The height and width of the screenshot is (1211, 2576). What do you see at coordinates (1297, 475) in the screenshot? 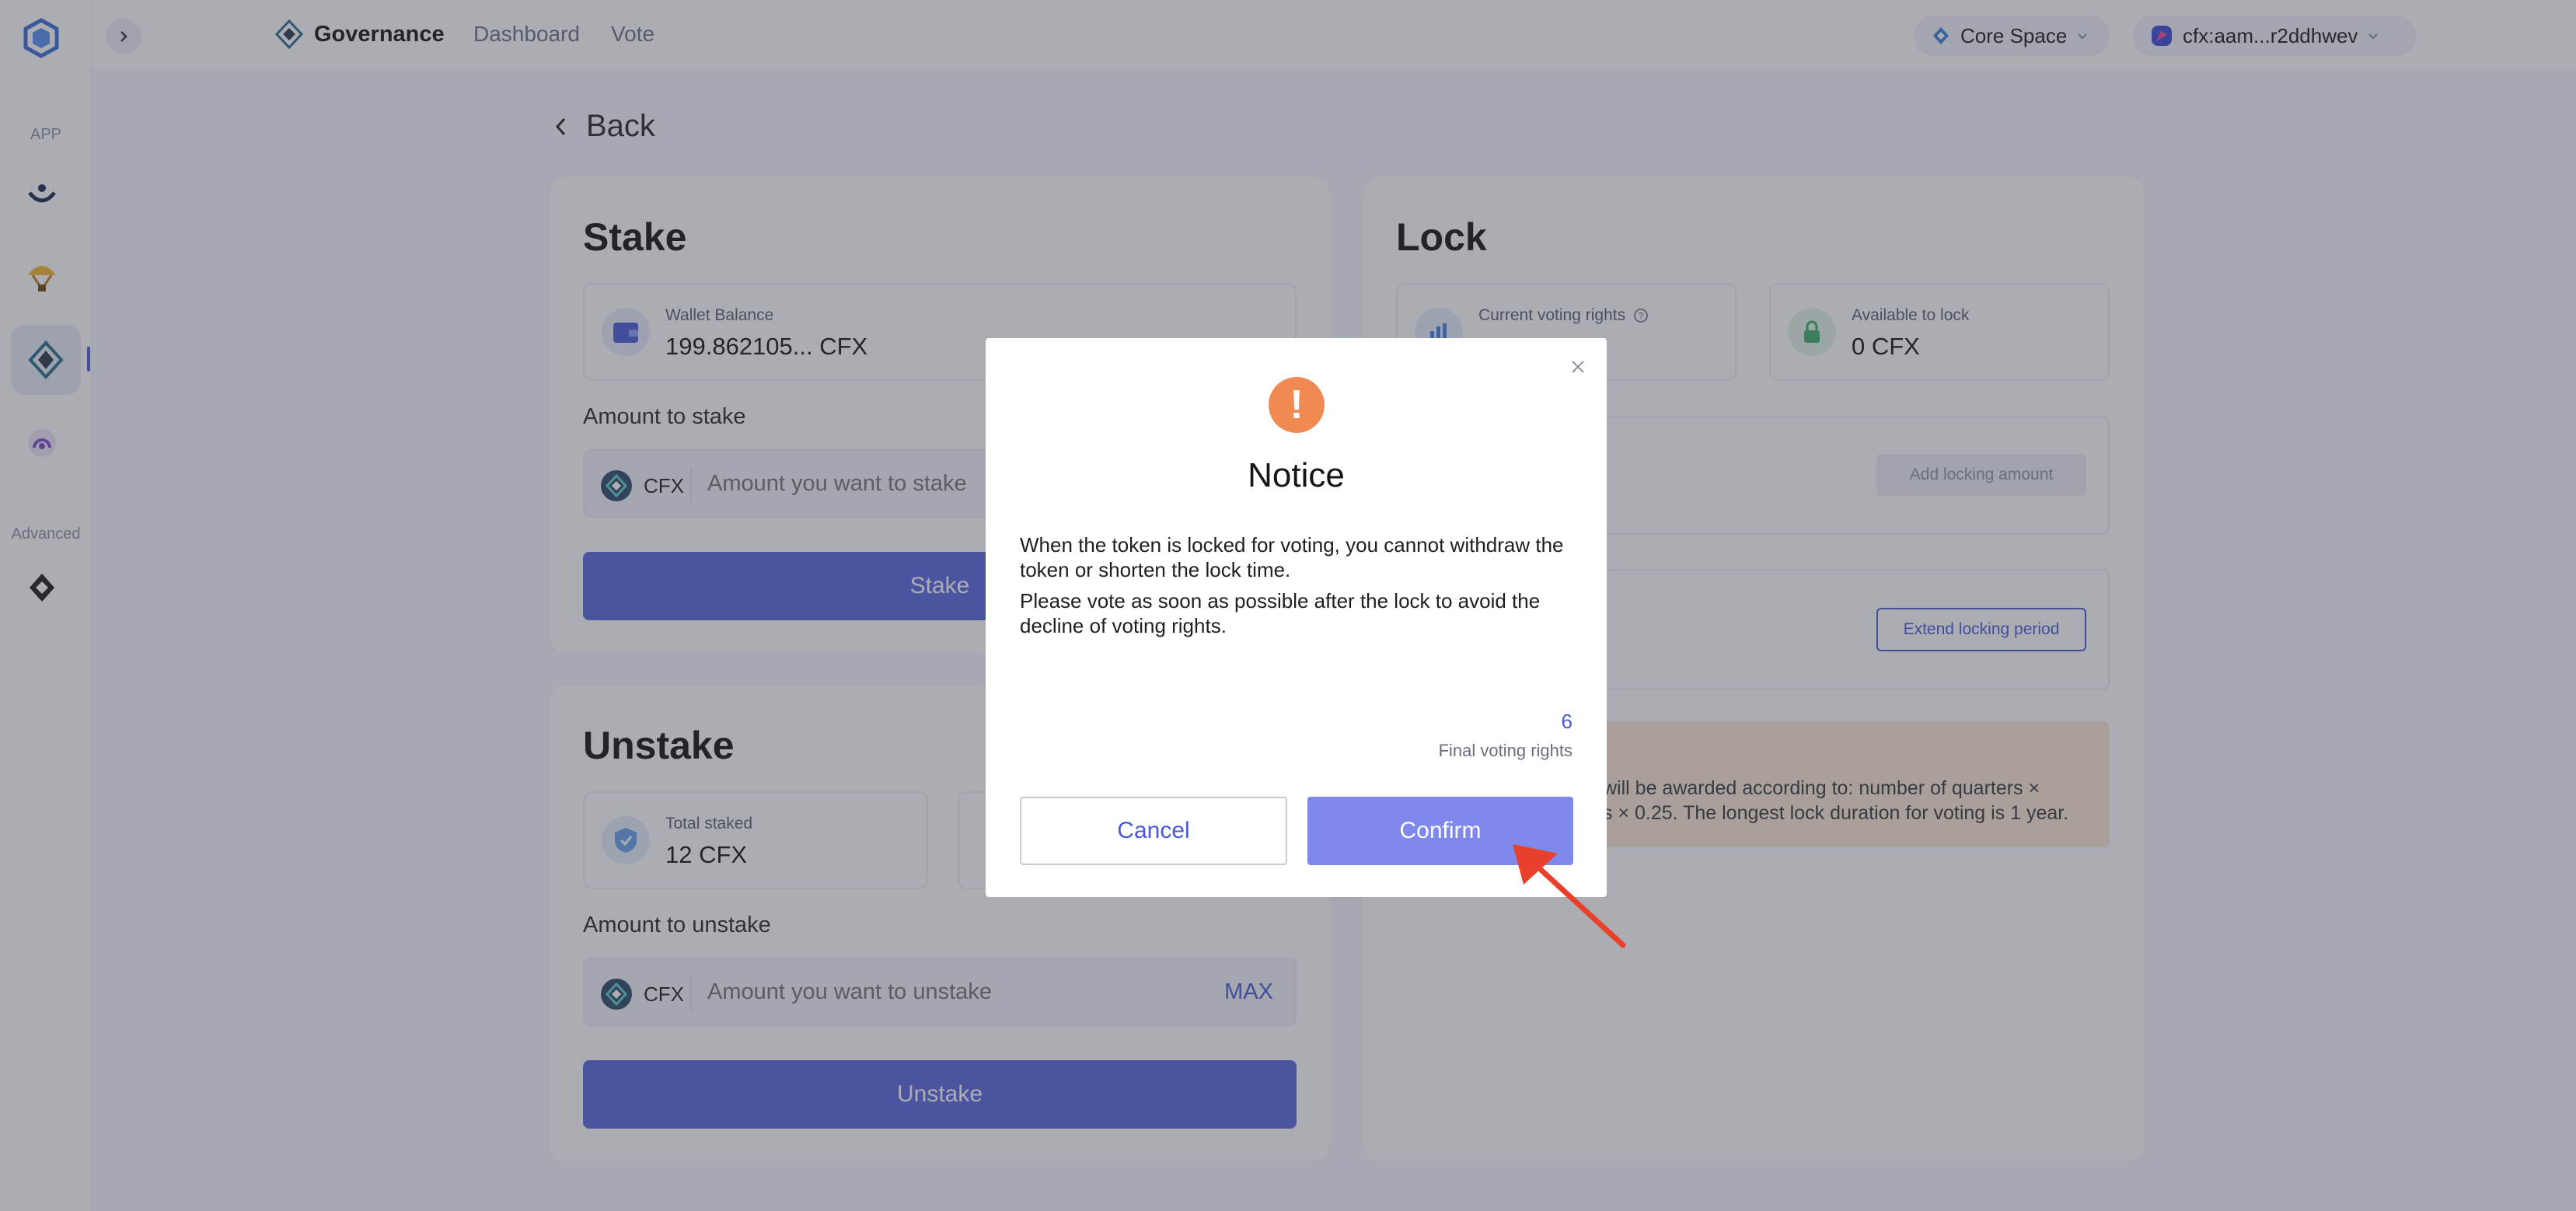
I see `modal-title: Notice` at bounding box center [1297, 475].